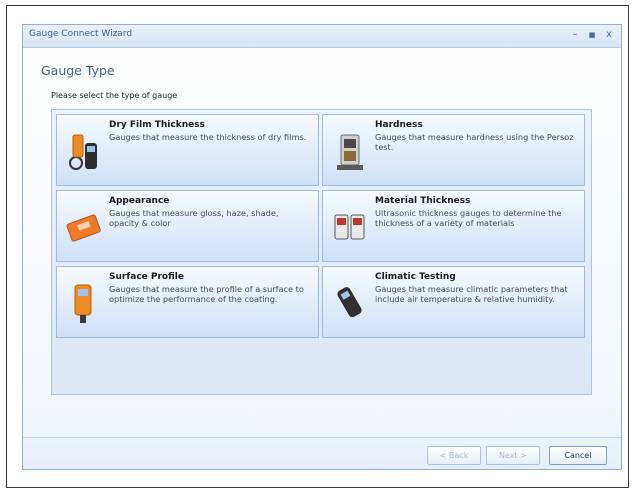 Image resolution: width=635 pixels, height=492 pixels. I want to click on page-title: Gauge Type, so click(78, 70).